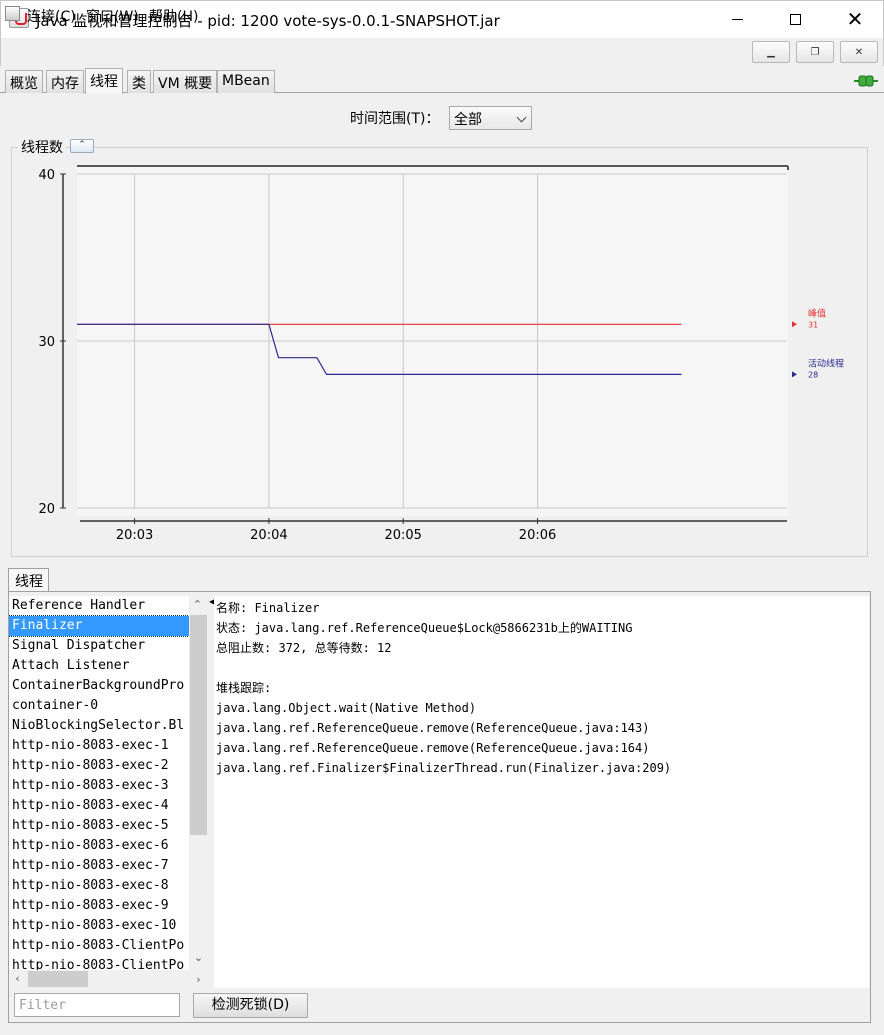  Describe the element at coordinates (268, 608) in the screenshot. I see `thread-name: 名称: Finalizer` at that location.